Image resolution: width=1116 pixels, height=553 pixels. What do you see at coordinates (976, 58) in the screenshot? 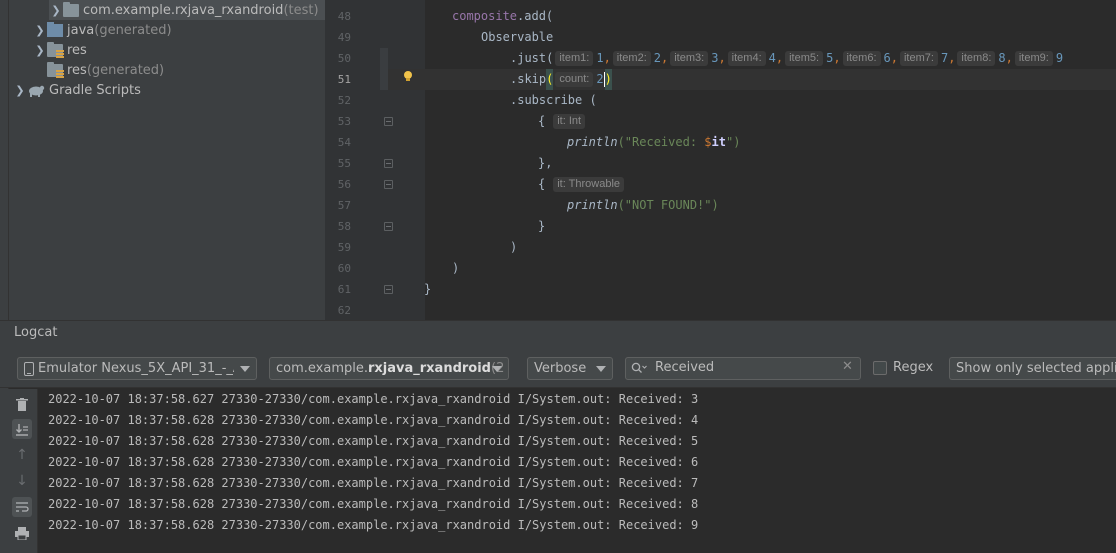
I see `param-hint: item8:` at bounding box center [976, 58].